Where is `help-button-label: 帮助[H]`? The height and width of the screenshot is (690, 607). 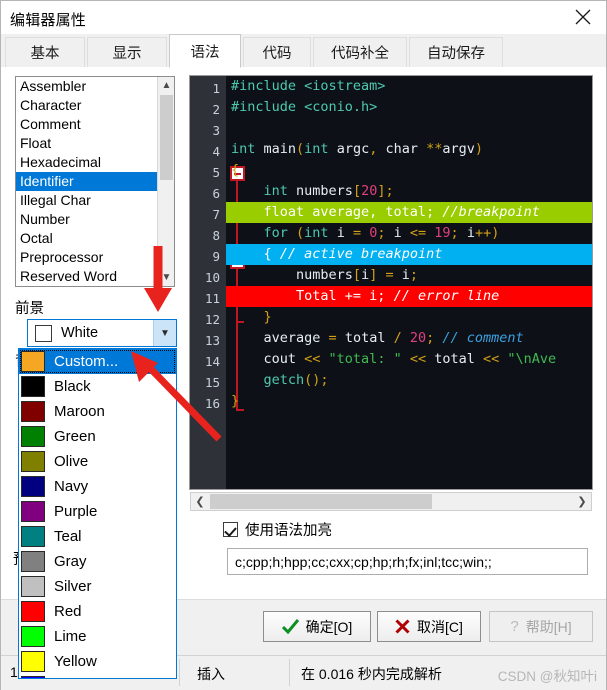 help-button-label: 帮助[H] is located at coordinates (548, 626).